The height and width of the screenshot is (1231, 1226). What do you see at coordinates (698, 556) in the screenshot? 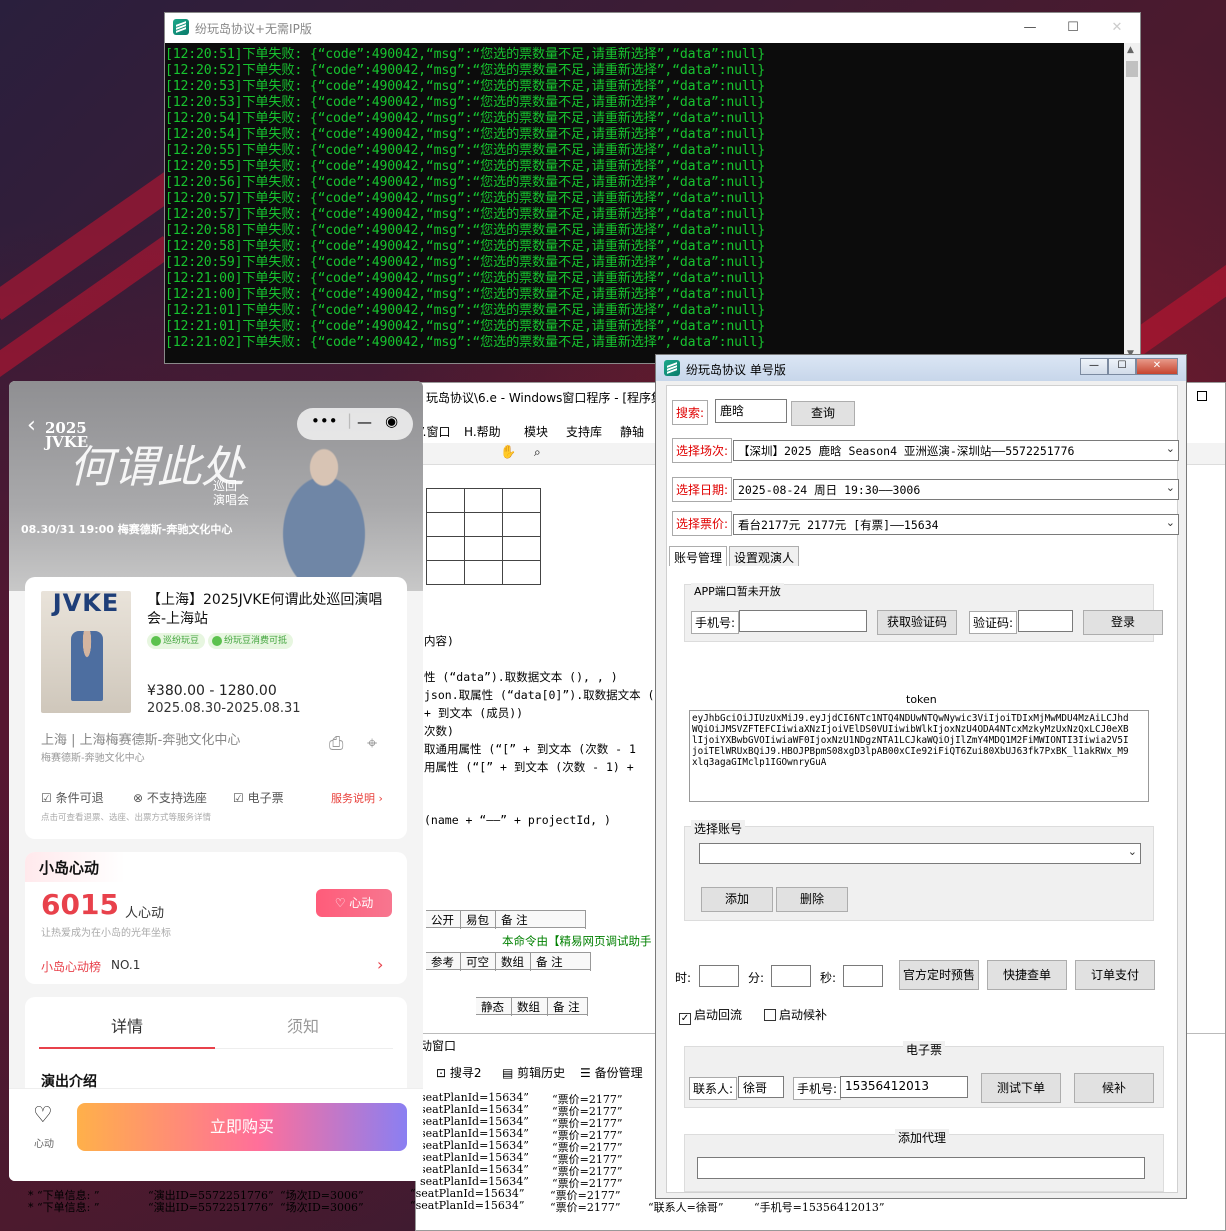
I see `tab-account: 账号管理` at bounding box center [698, 556].